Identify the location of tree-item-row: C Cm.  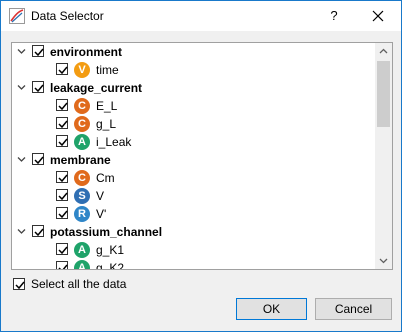
(193, 178).